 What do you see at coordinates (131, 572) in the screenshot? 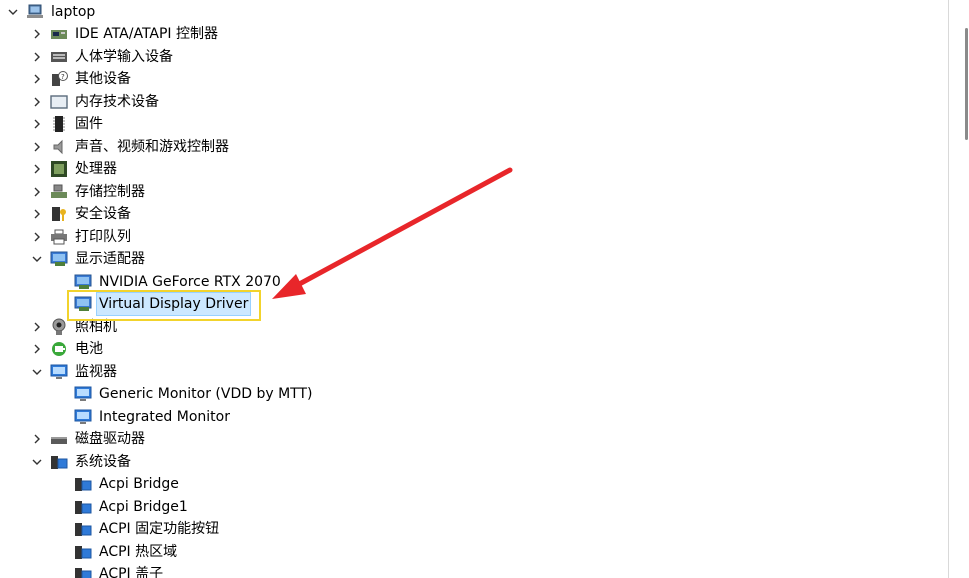
I see `tree-label: ACPI 盖子` at bounding box center [131, 572].